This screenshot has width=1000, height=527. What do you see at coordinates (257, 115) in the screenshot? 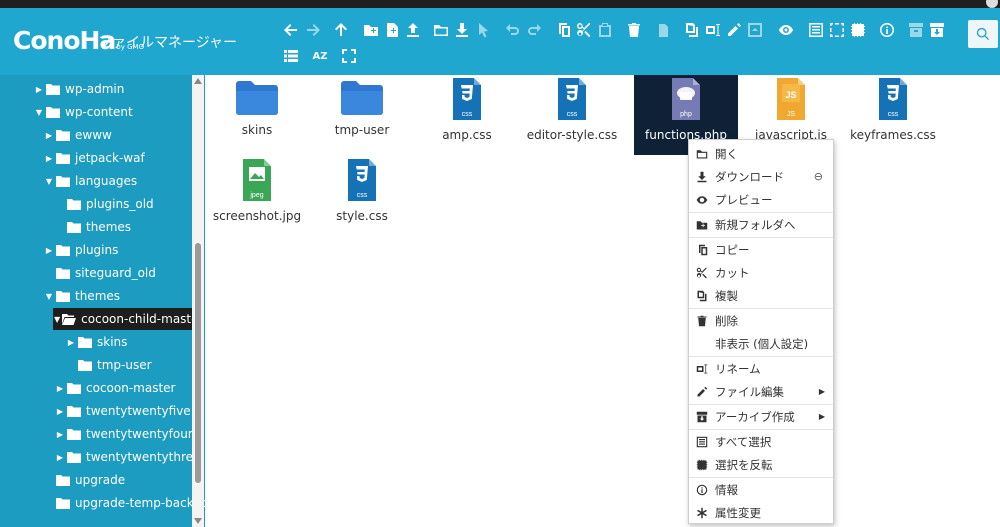
I see `file-item: skins` at bounding box center [257, 115].